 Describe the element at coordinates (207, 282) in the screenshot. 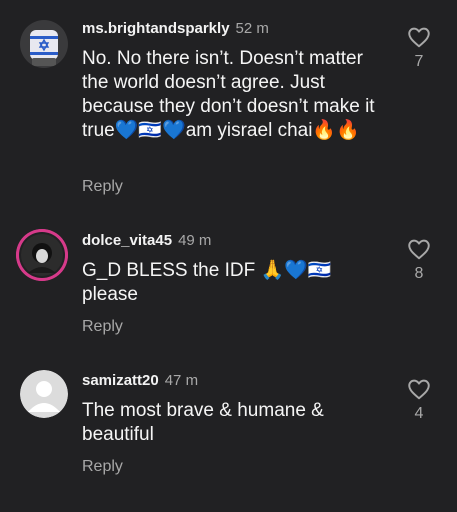

I see `comment-text: G_D BLESS the IDF 🙏💙🇮🇱 please` at that location.